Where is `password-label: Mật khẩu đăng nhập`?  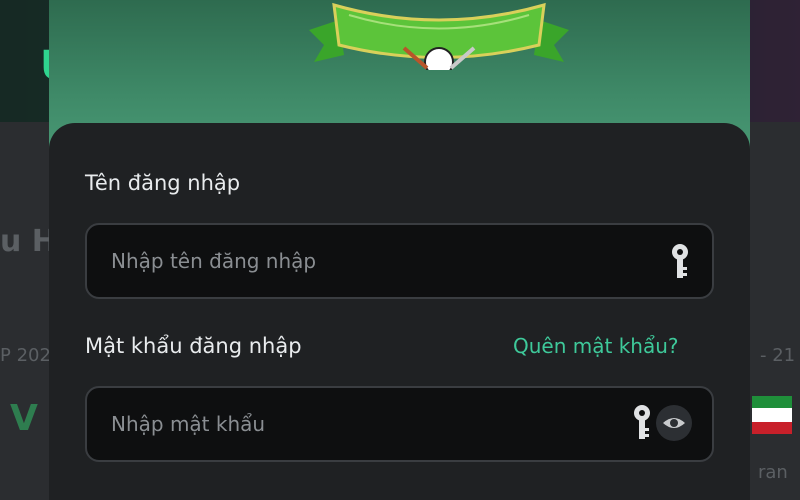 password-label: Mật khẩu đăng nhập is located at coordinates (193, 346).